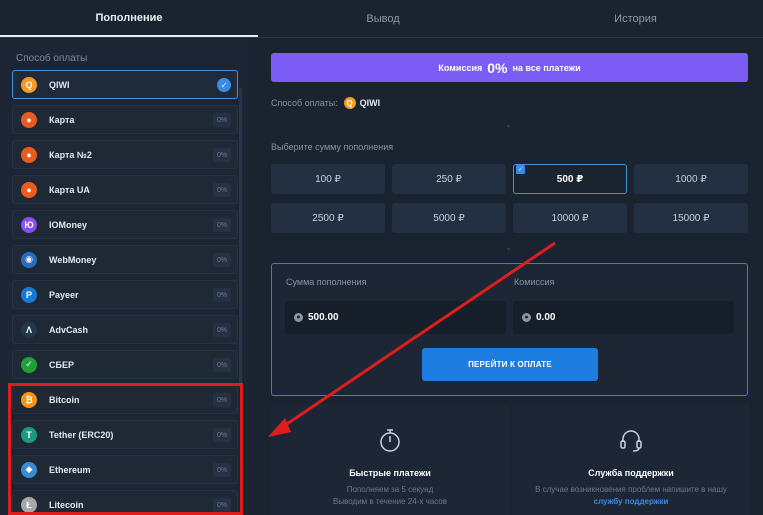  Describe the element at coordinates (125, 224) in the screenshot. I see `payment-method-item: Ю IOMoney 0%` at that location.